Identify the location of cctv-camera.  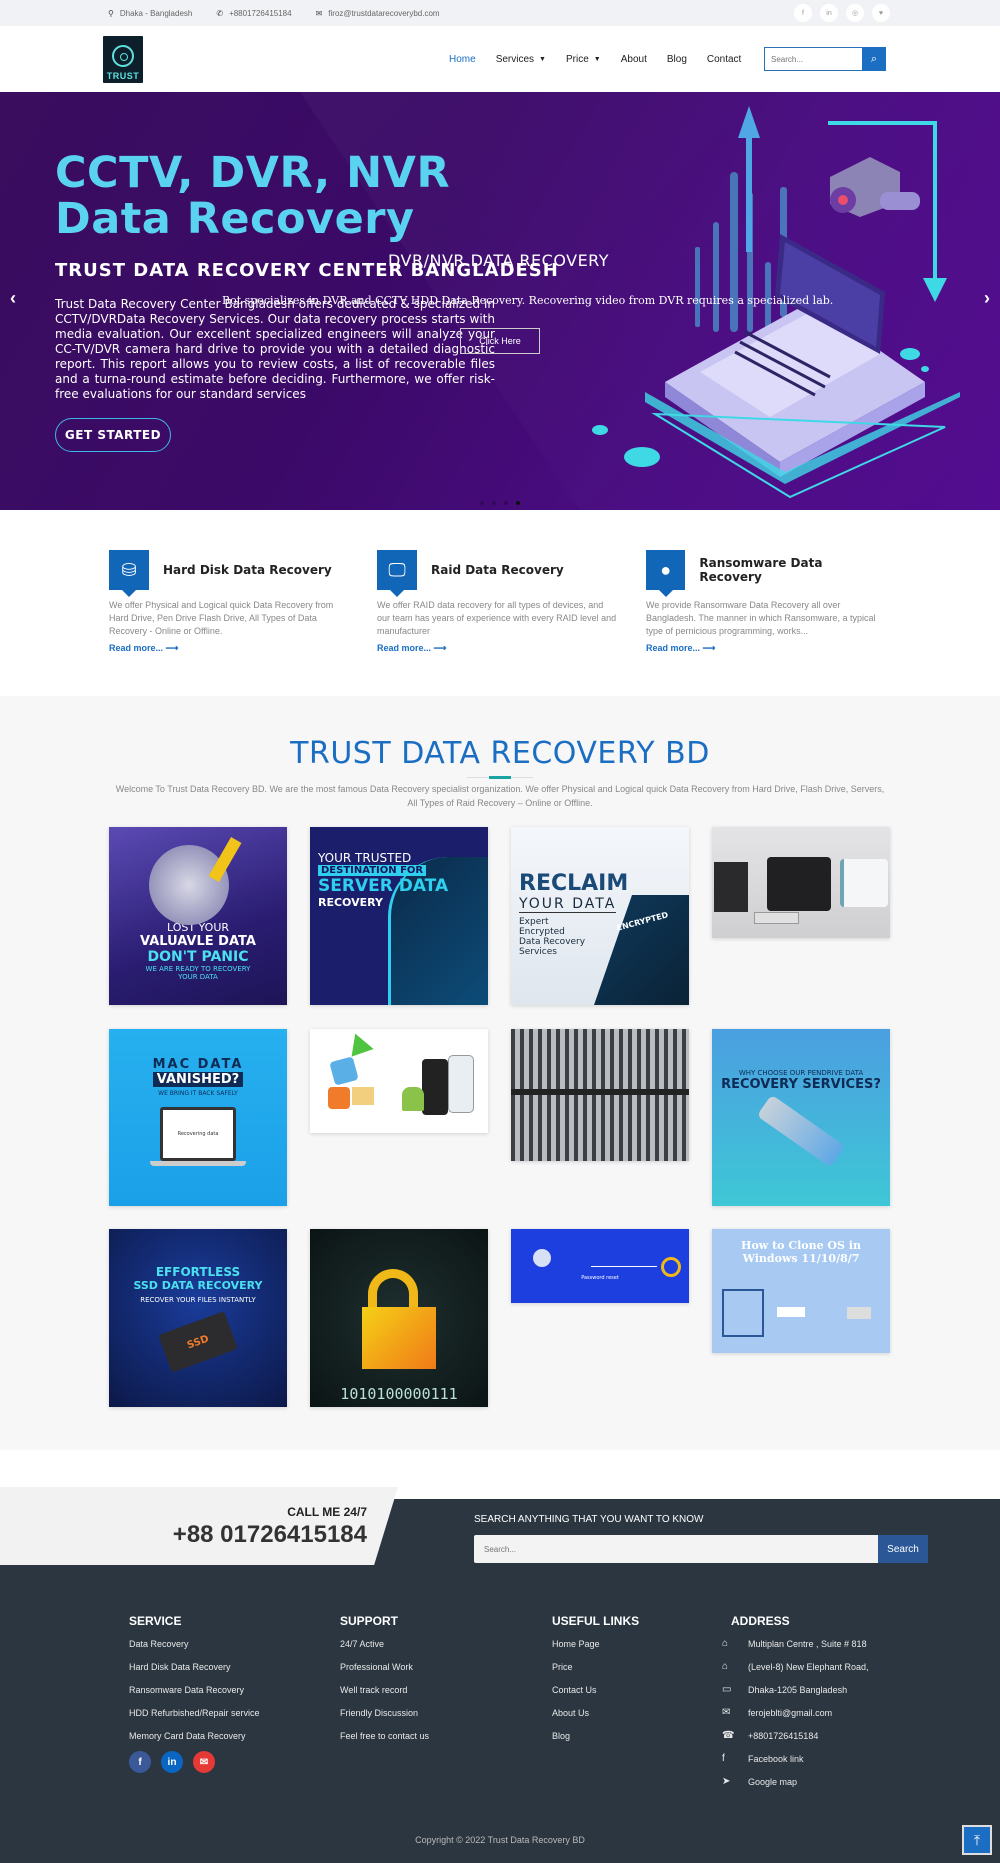
(875, 187).